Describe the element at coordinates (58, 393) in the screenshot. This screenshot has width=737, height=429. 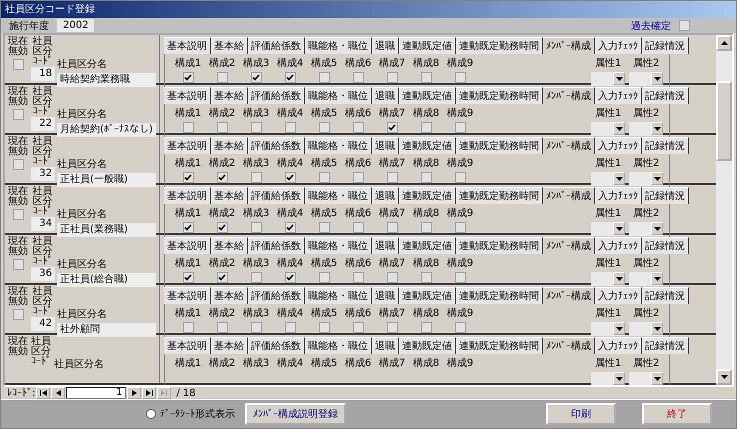
I see `previous-record-button` at that location.